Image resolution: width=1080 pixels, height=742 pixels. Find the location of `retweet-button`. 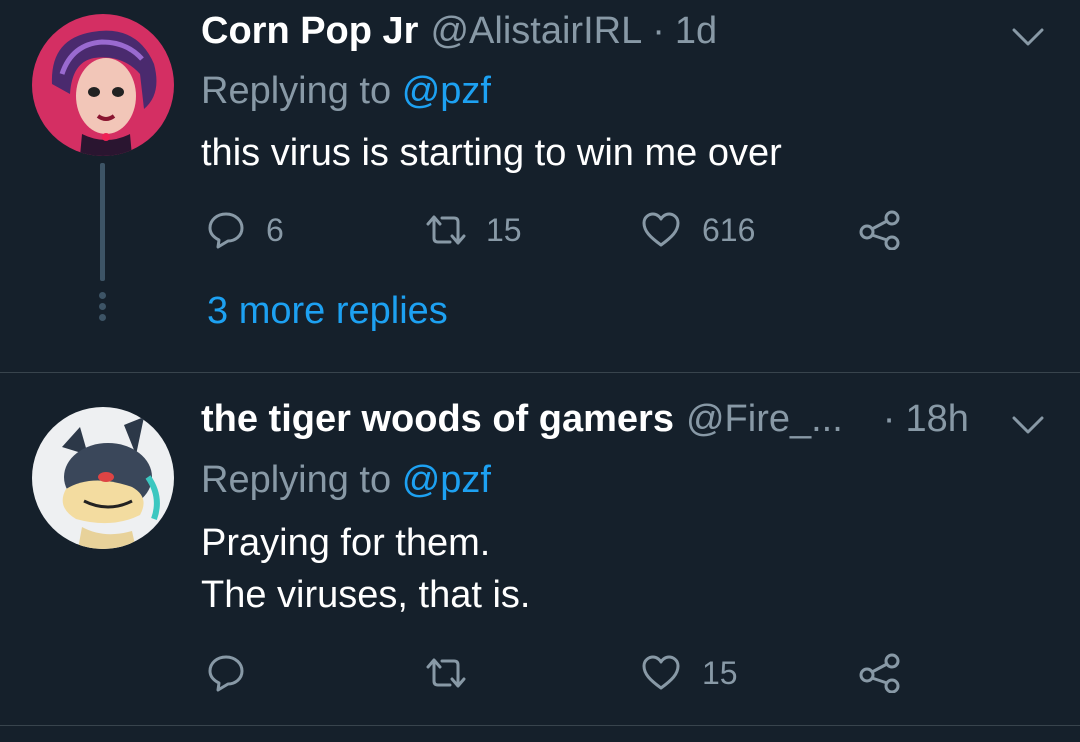

retweet-button is located at coordinates (446, 673).